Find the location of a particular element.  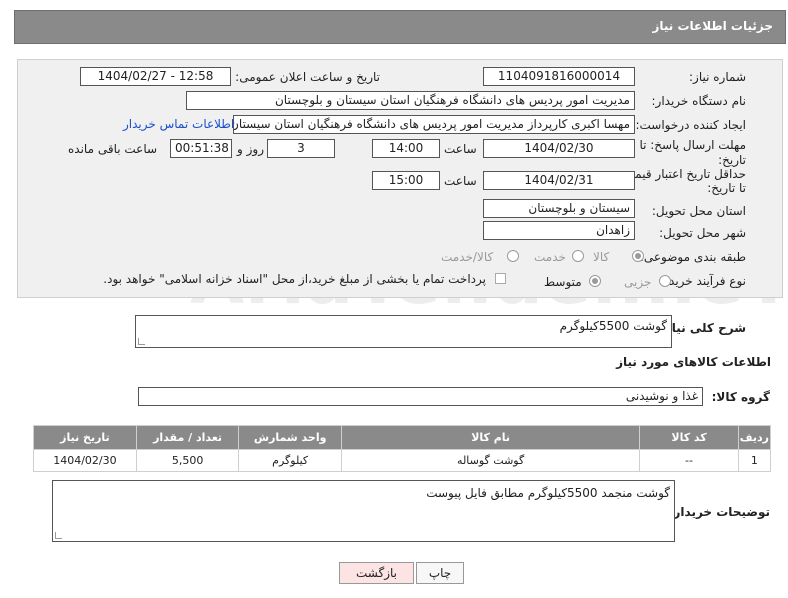

delivery-province-field: سیستان و بلوچستان is located at coordinates (559, 208).